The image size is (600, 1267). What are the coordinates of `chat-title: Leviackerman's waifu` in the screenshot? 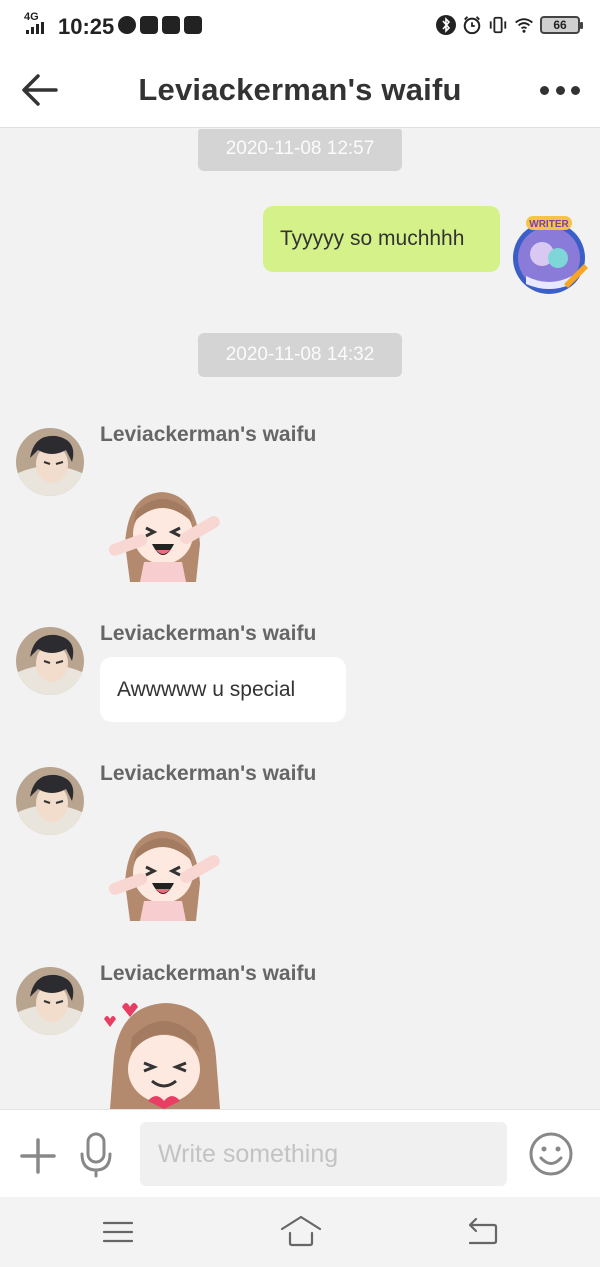 It's located at (300, 89).